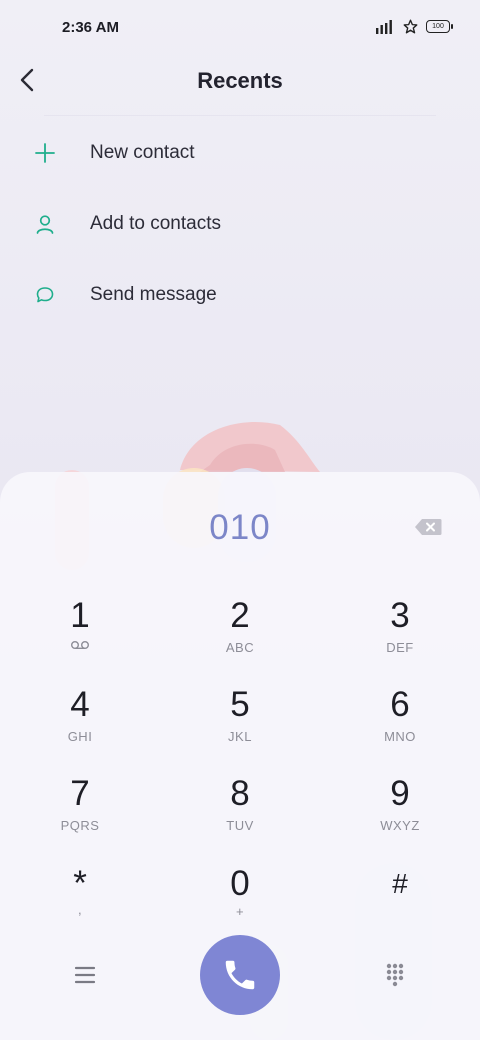  I want to click on key-digit: *, so click(80, 883).